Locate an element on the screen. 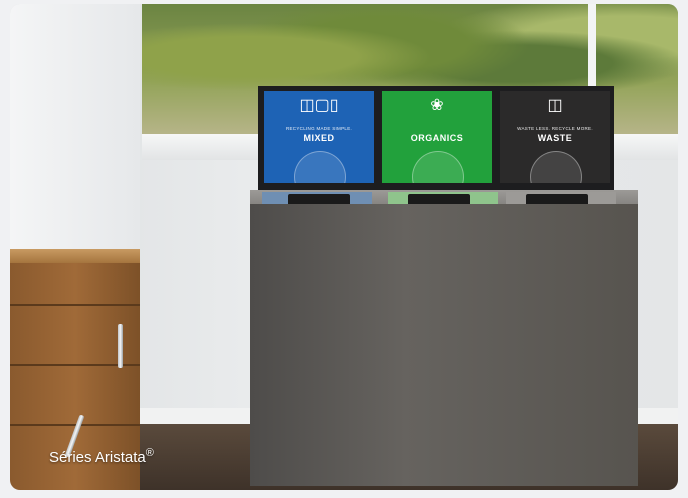  apple-core-icon: ❀ is located at coordinates (437, 105).